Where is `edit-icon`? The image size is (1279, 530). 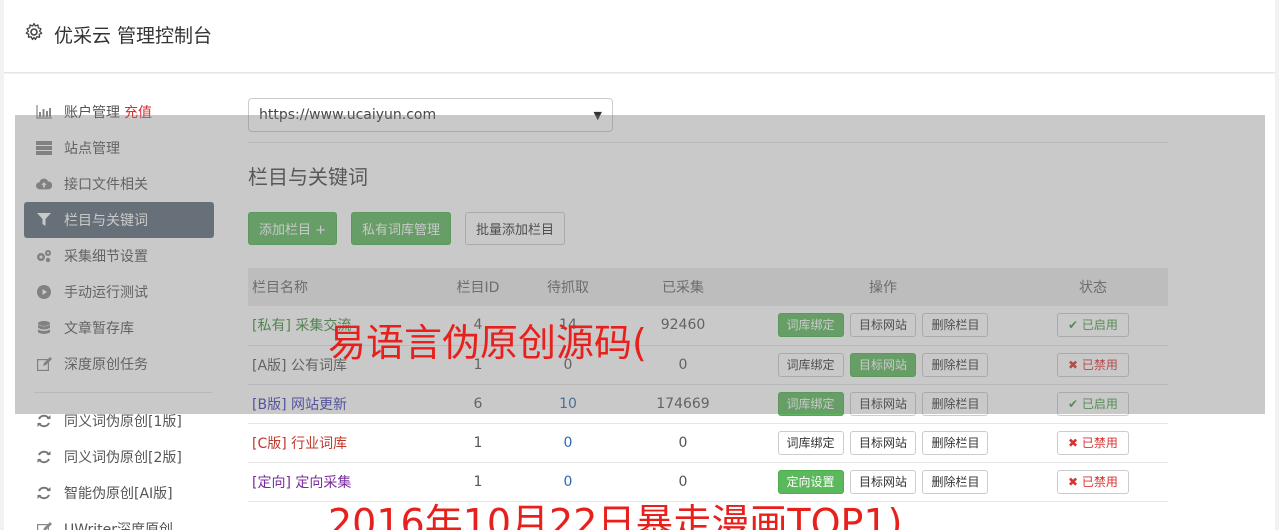
edit-icon is located at coordinates (44, 525).